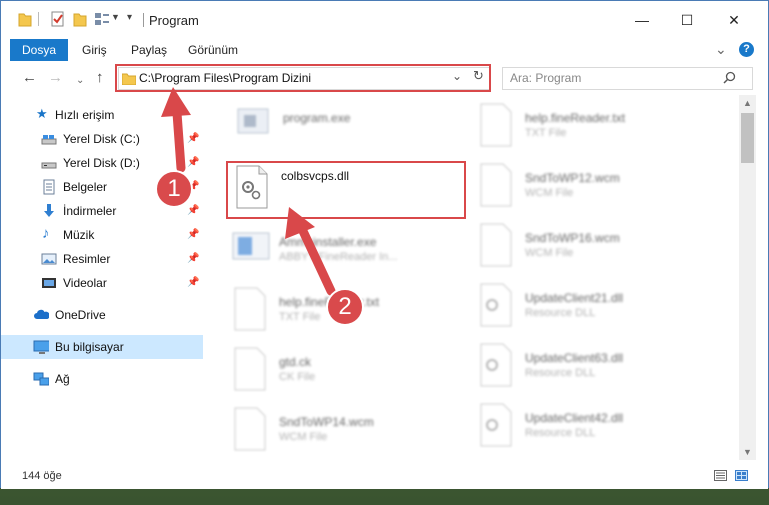 The image size is (769, 505). I want to click on annotation-arrows, so click(248, 191).